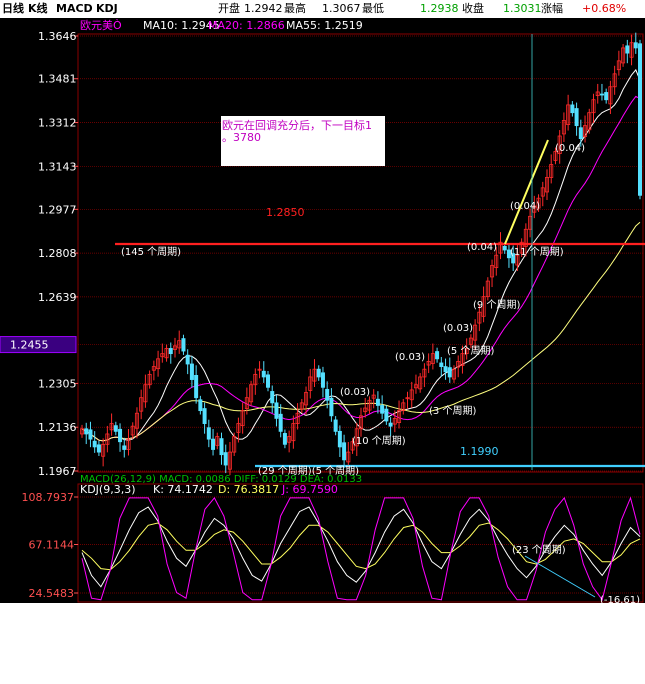  Describe the element at coordinates (52, 593) in the screenshot. I see `y-tick-label: 24.5483` at that location.